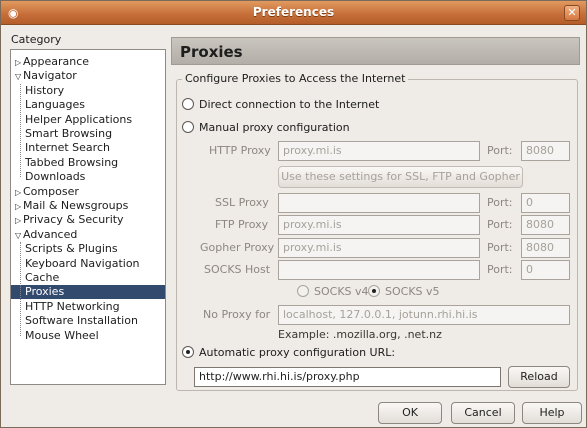 The height and width of the screenshot is (428, 587). Describe the element at coordinates (67, 148) in the screenshot. I see `category-item-label: Internet Search` at that location.